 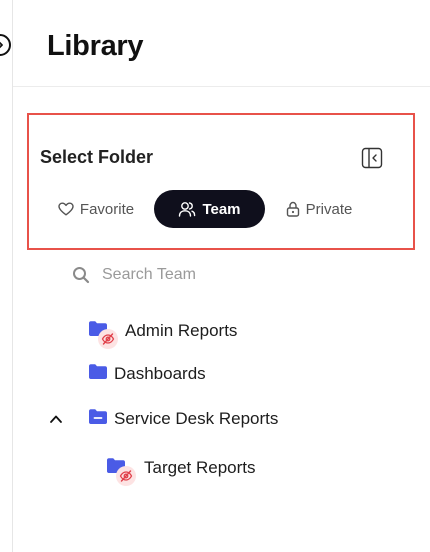 What do you see at coordinates (196, 418) in the screenshot?
I see `tree-item-label: Service Desk Reports` at bounding box center [196, 418].